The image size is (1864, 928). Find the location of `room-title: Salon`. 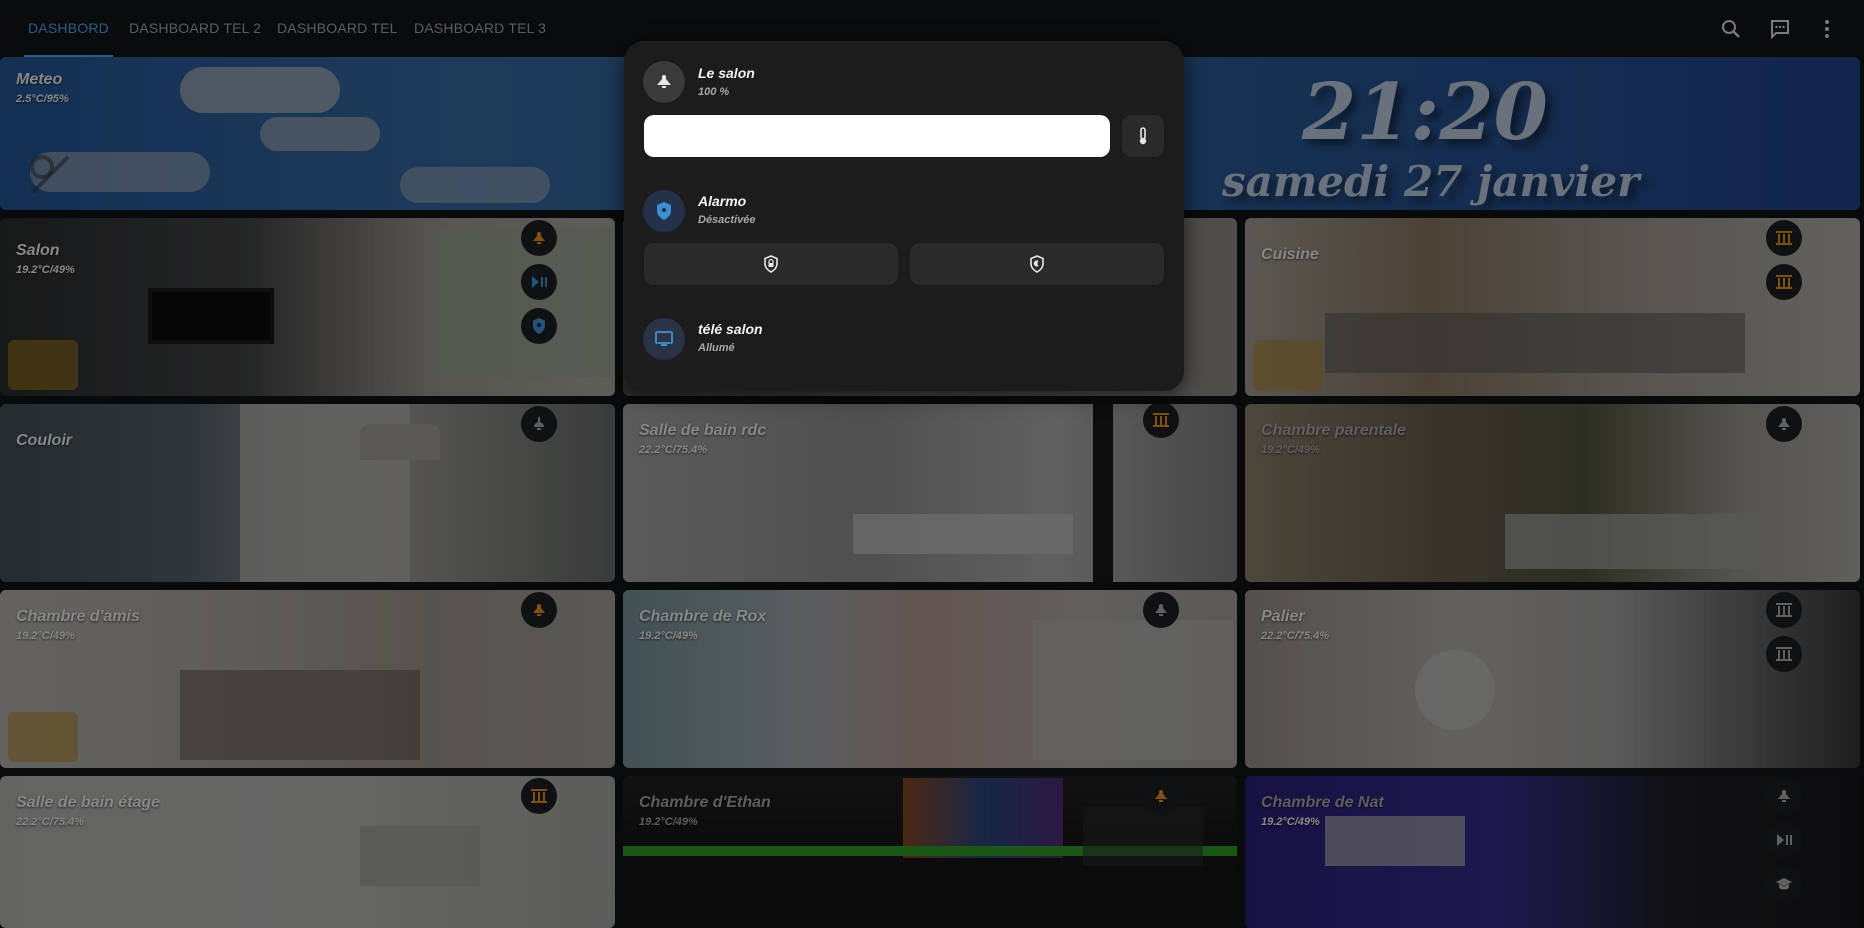

room-title: Salon is located at coordinates (38, 250).